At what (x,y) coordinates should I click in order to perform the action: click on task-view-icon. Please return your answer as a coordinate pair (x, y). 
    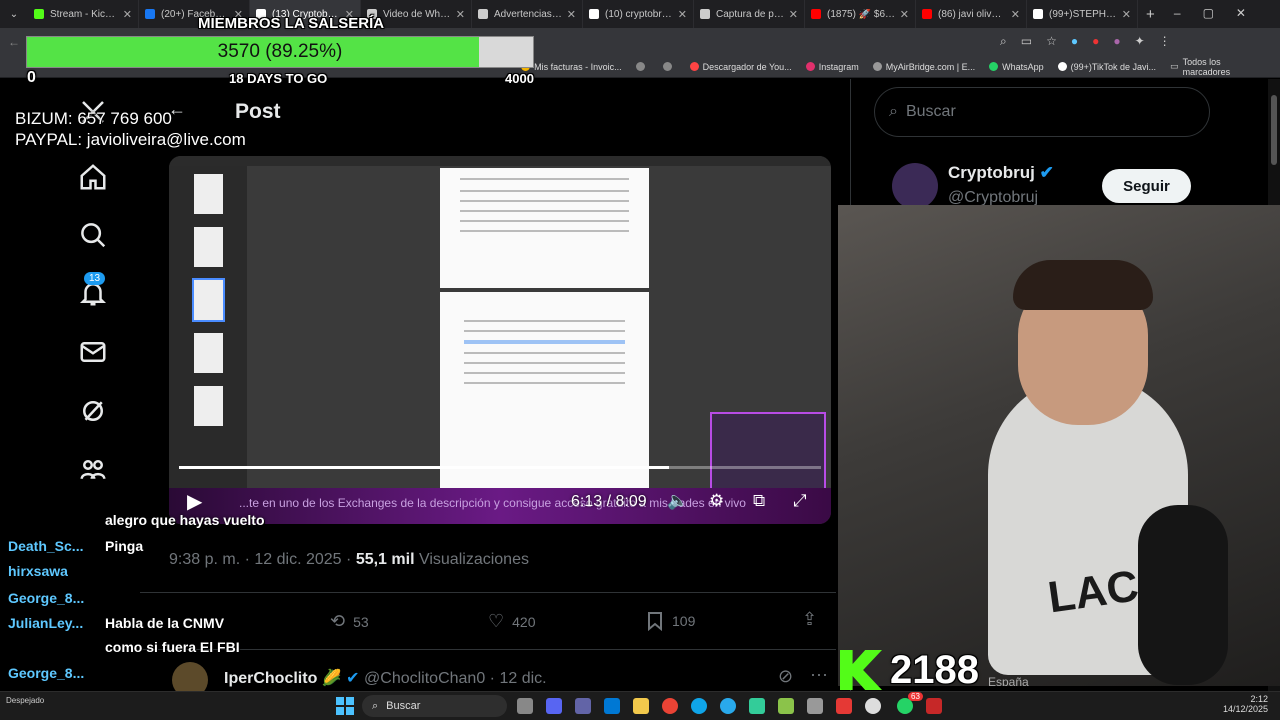
    Looking at the image, I should click on (525, 706).